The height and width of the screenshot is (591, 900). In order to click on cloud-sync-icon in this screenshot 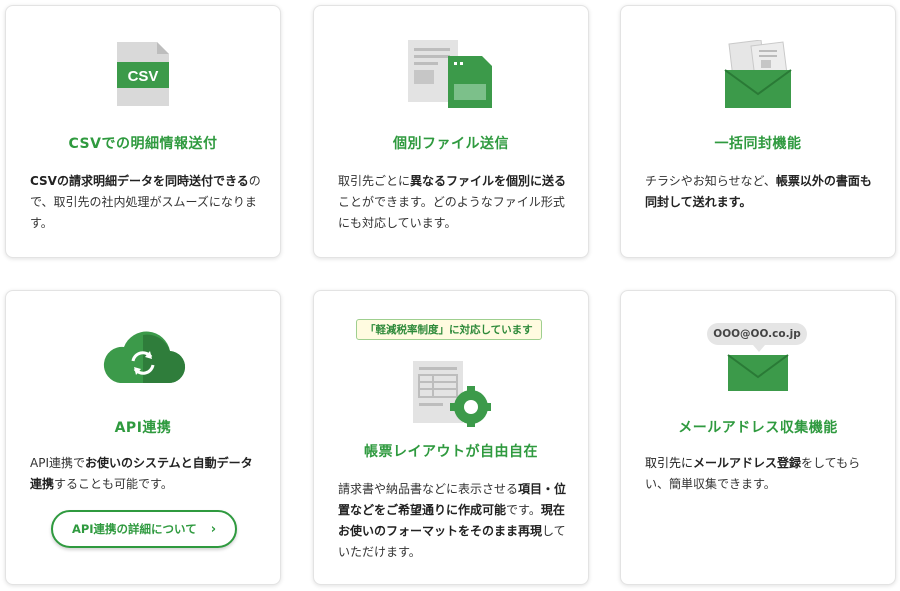, I will do `click(143, 357)`.